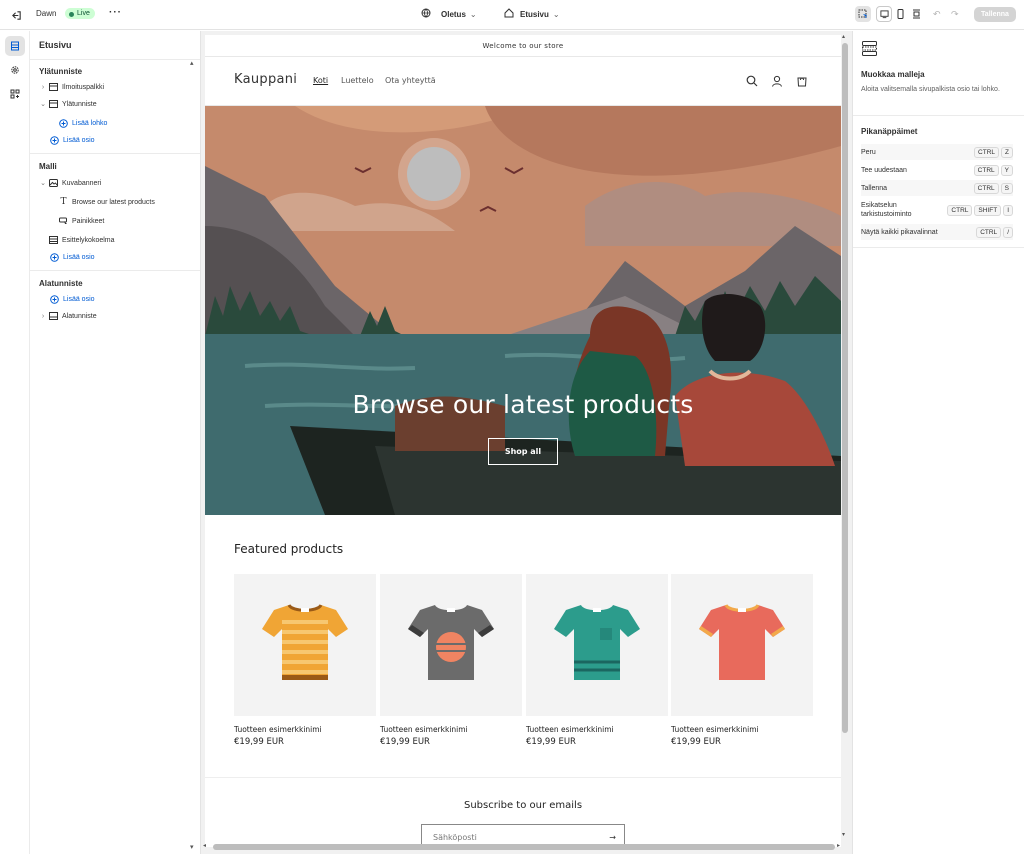 The image size is (1024, 854). What do you see at coordinates (1008, 232) in the screenshot?
I see `key-badge: /` at bounding box center [1008, 232].